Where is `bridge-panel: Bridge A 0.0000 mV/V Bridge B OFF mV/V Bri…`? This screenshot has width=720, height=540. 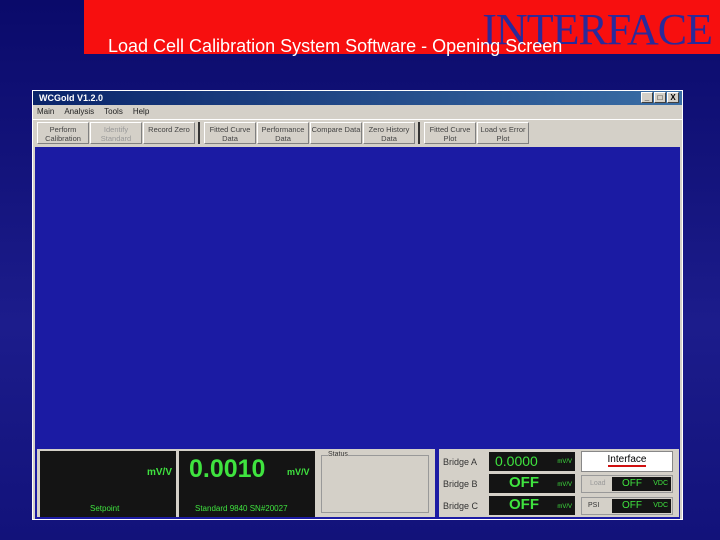
bridge-panel: Bridge A 0.0000 mV/V Bridge B OFF mV/V Bri… is located at coordinates (559, 483).